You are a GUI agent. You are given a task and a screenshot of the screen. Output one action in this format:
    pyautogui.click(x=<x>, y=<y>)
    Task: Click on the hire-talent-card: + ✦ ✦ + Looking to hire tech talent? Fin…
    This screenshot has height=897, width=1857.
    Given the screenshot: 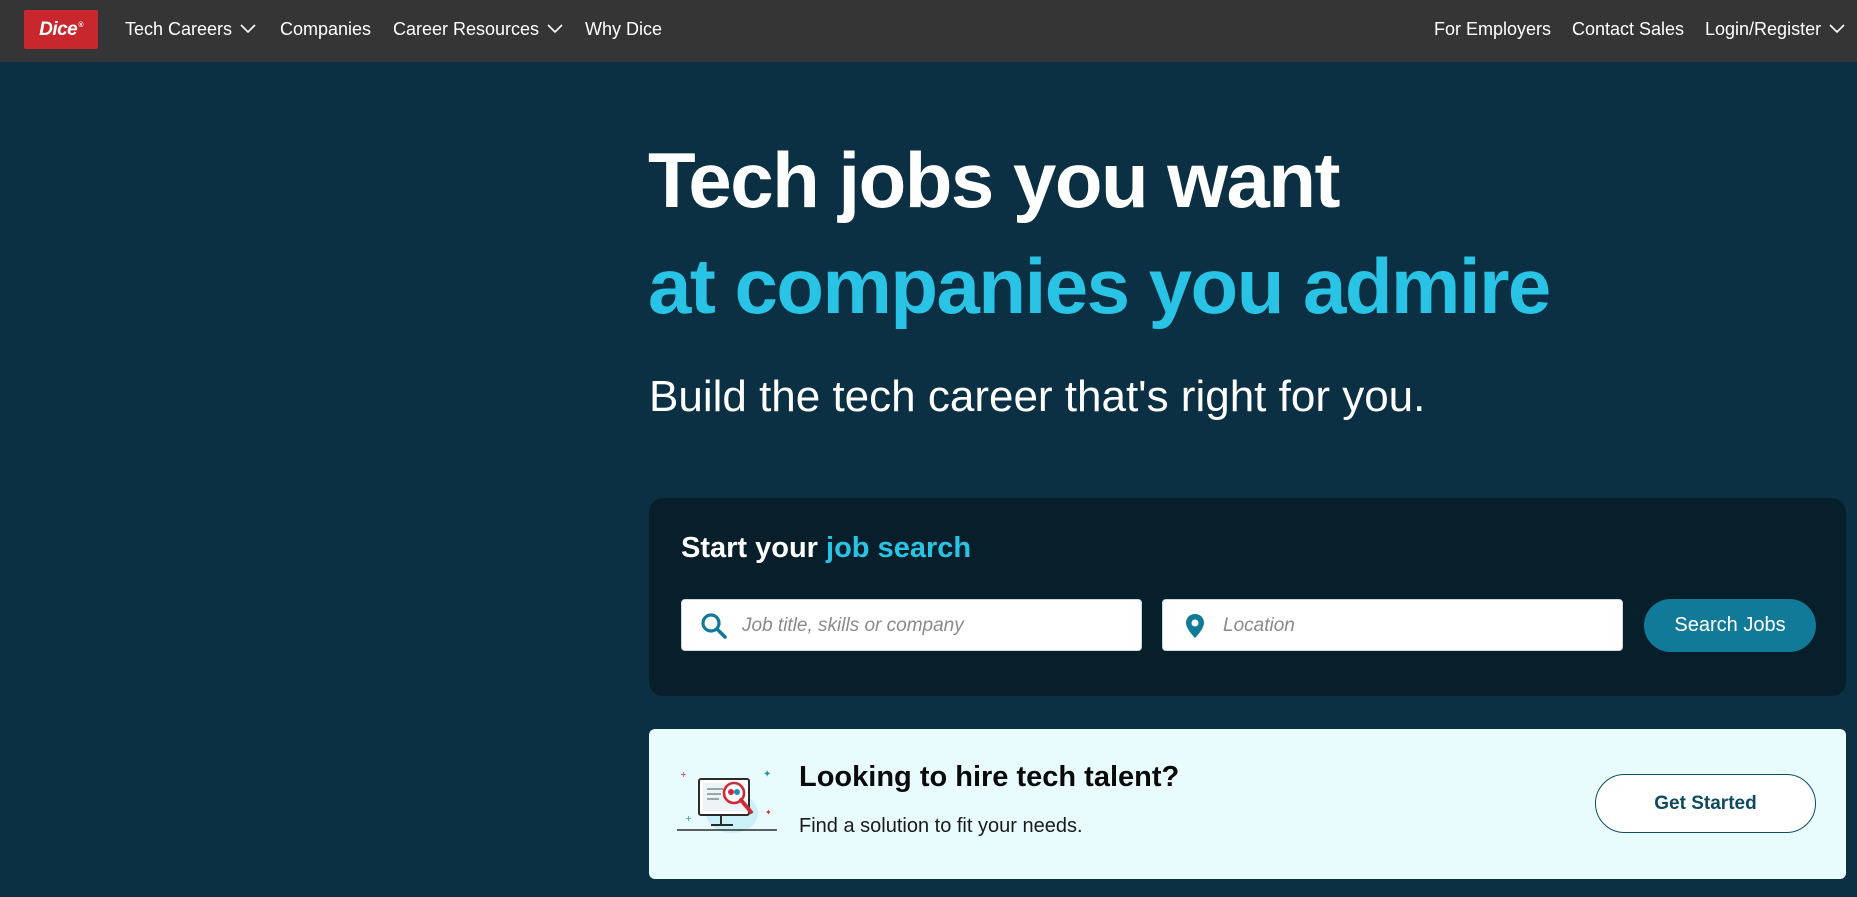 What is the action you would take?
    pyautogui.click(x=1247, y=804)
    